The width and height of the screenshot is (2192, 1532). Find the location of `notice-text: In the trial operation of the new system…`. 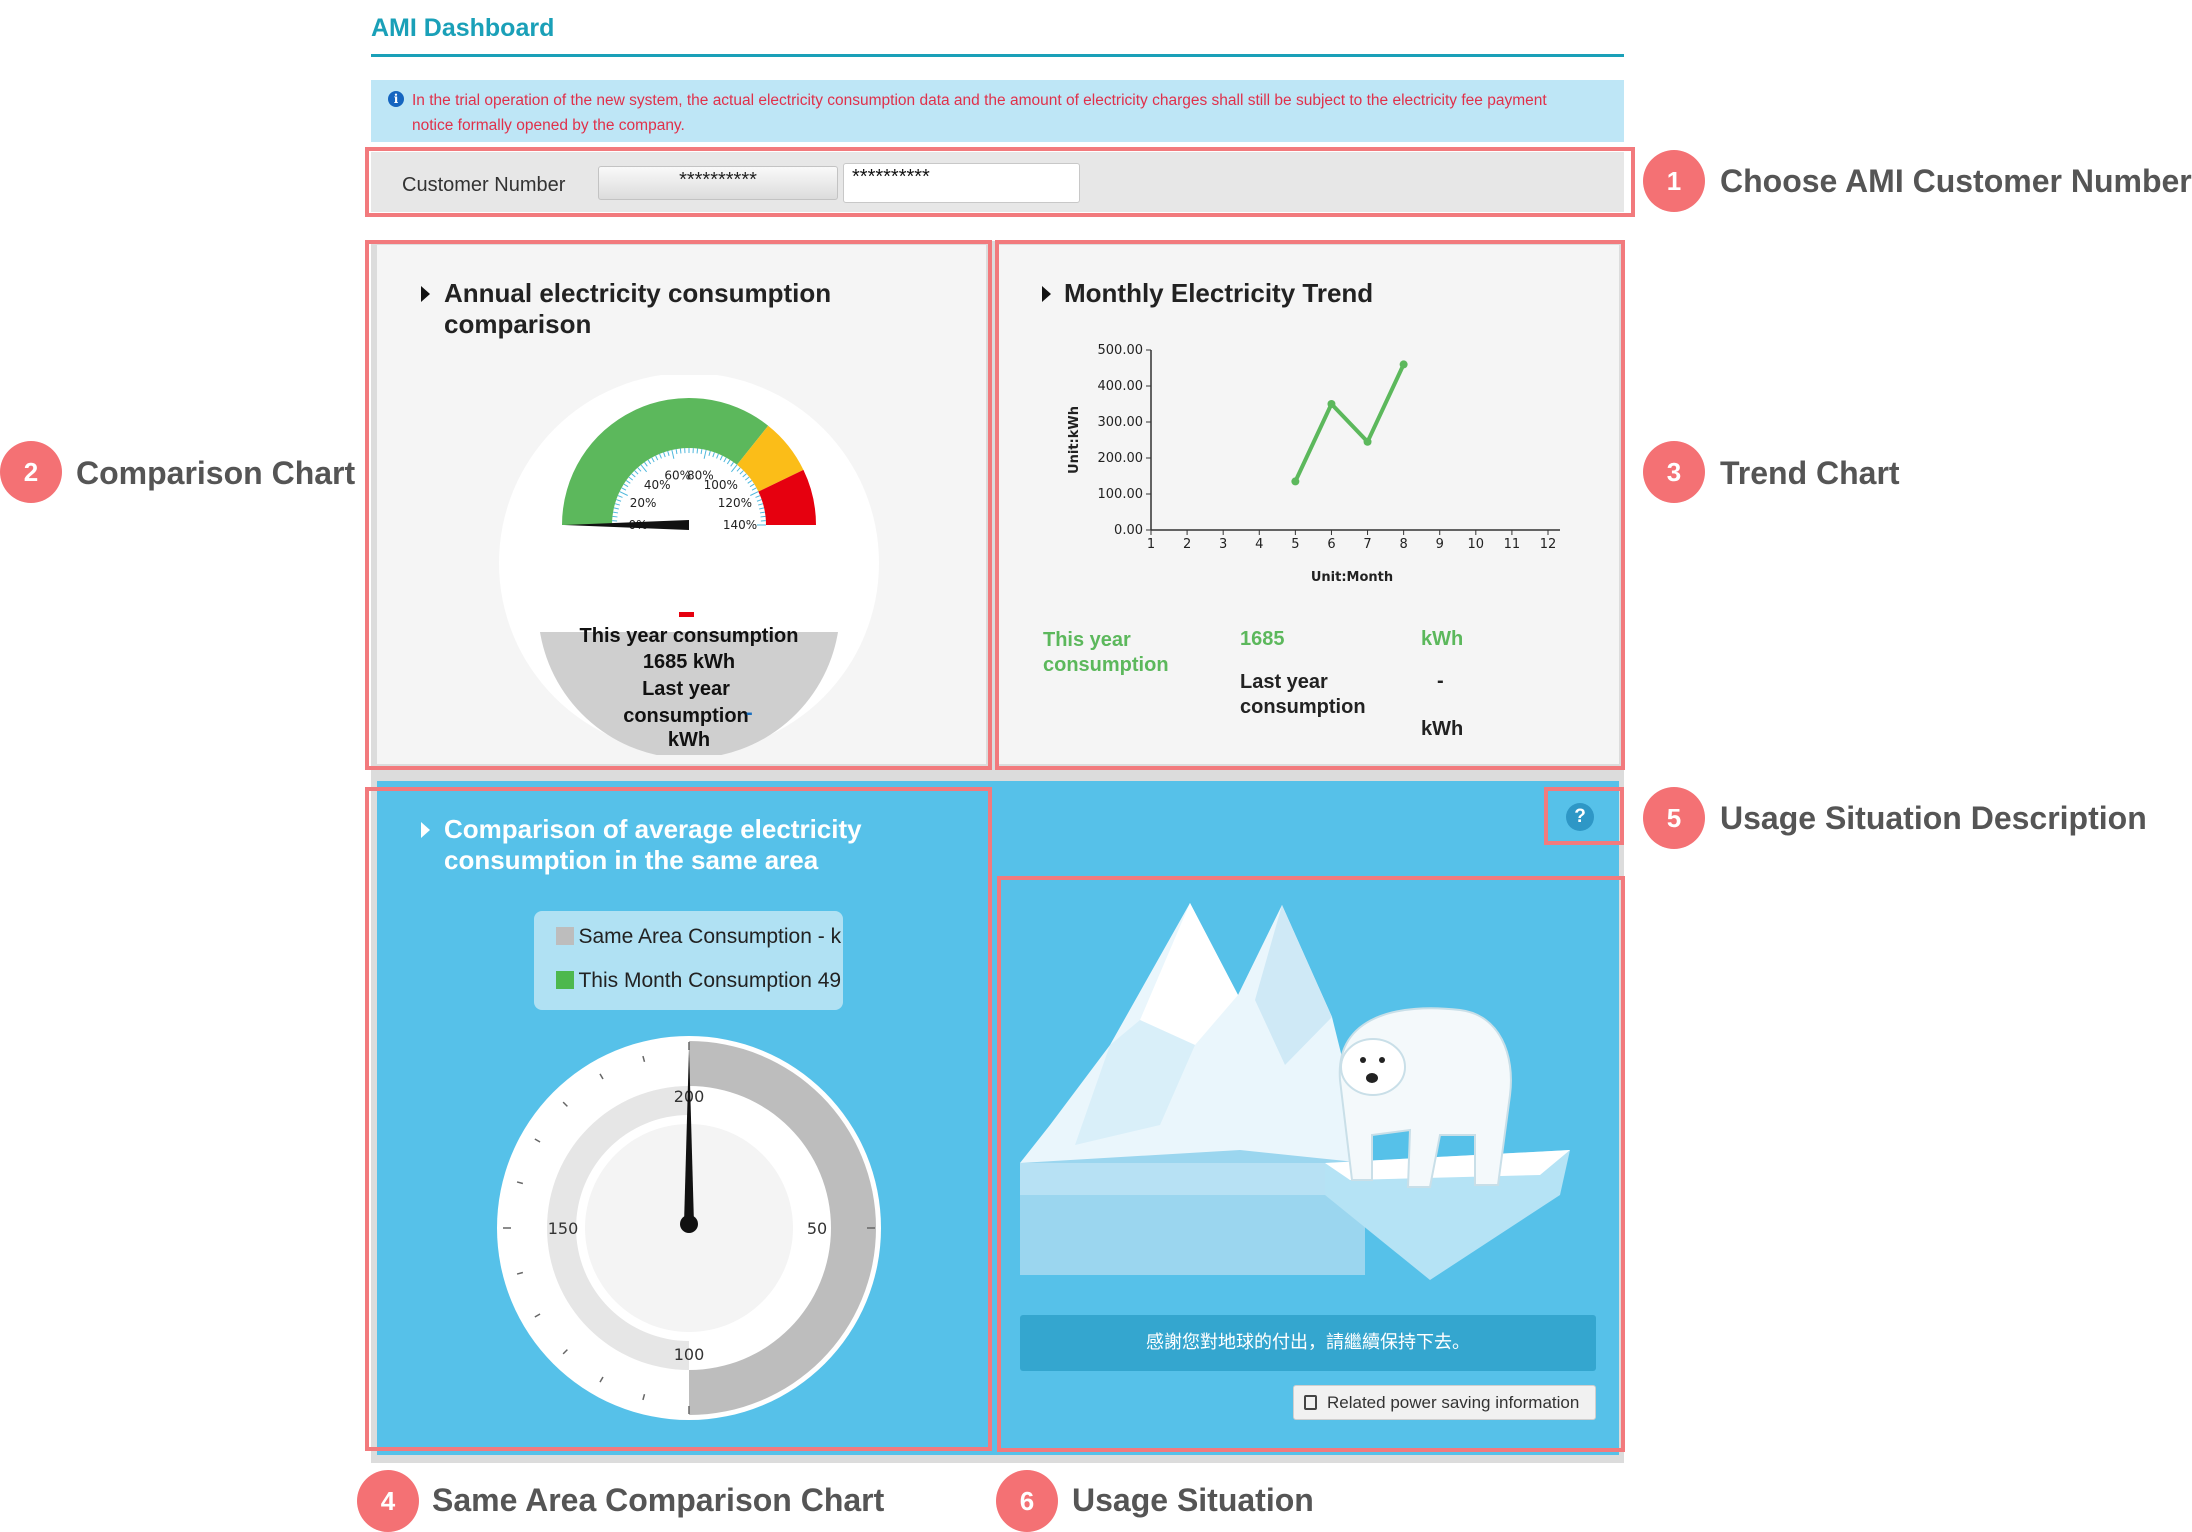

notice-text: In the trial operation of the new system… is located at coordinates (987, 113).